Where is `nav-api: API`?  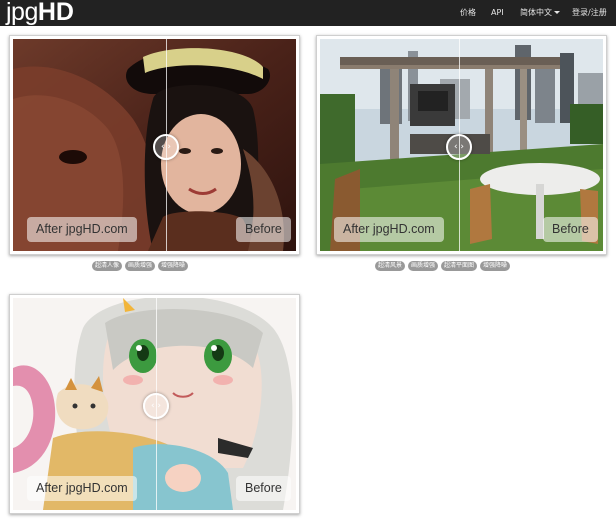
nav-api: API is located at coordinates (497, 13).